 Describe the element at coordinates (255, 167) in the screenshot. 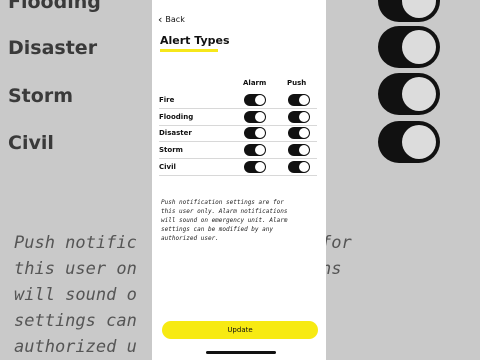

I see `alarm-toggle-civil` at that location.